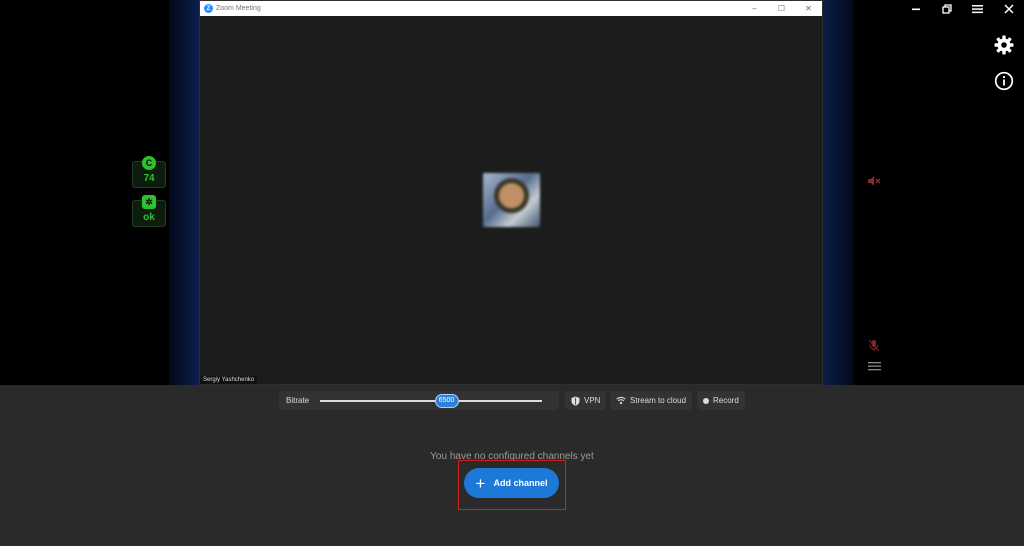 The image size is (1024, 546). What do you see at coordinates (184, 192) in the screenshot?
I see `preview-border-left` at bounding box center [184, 192].